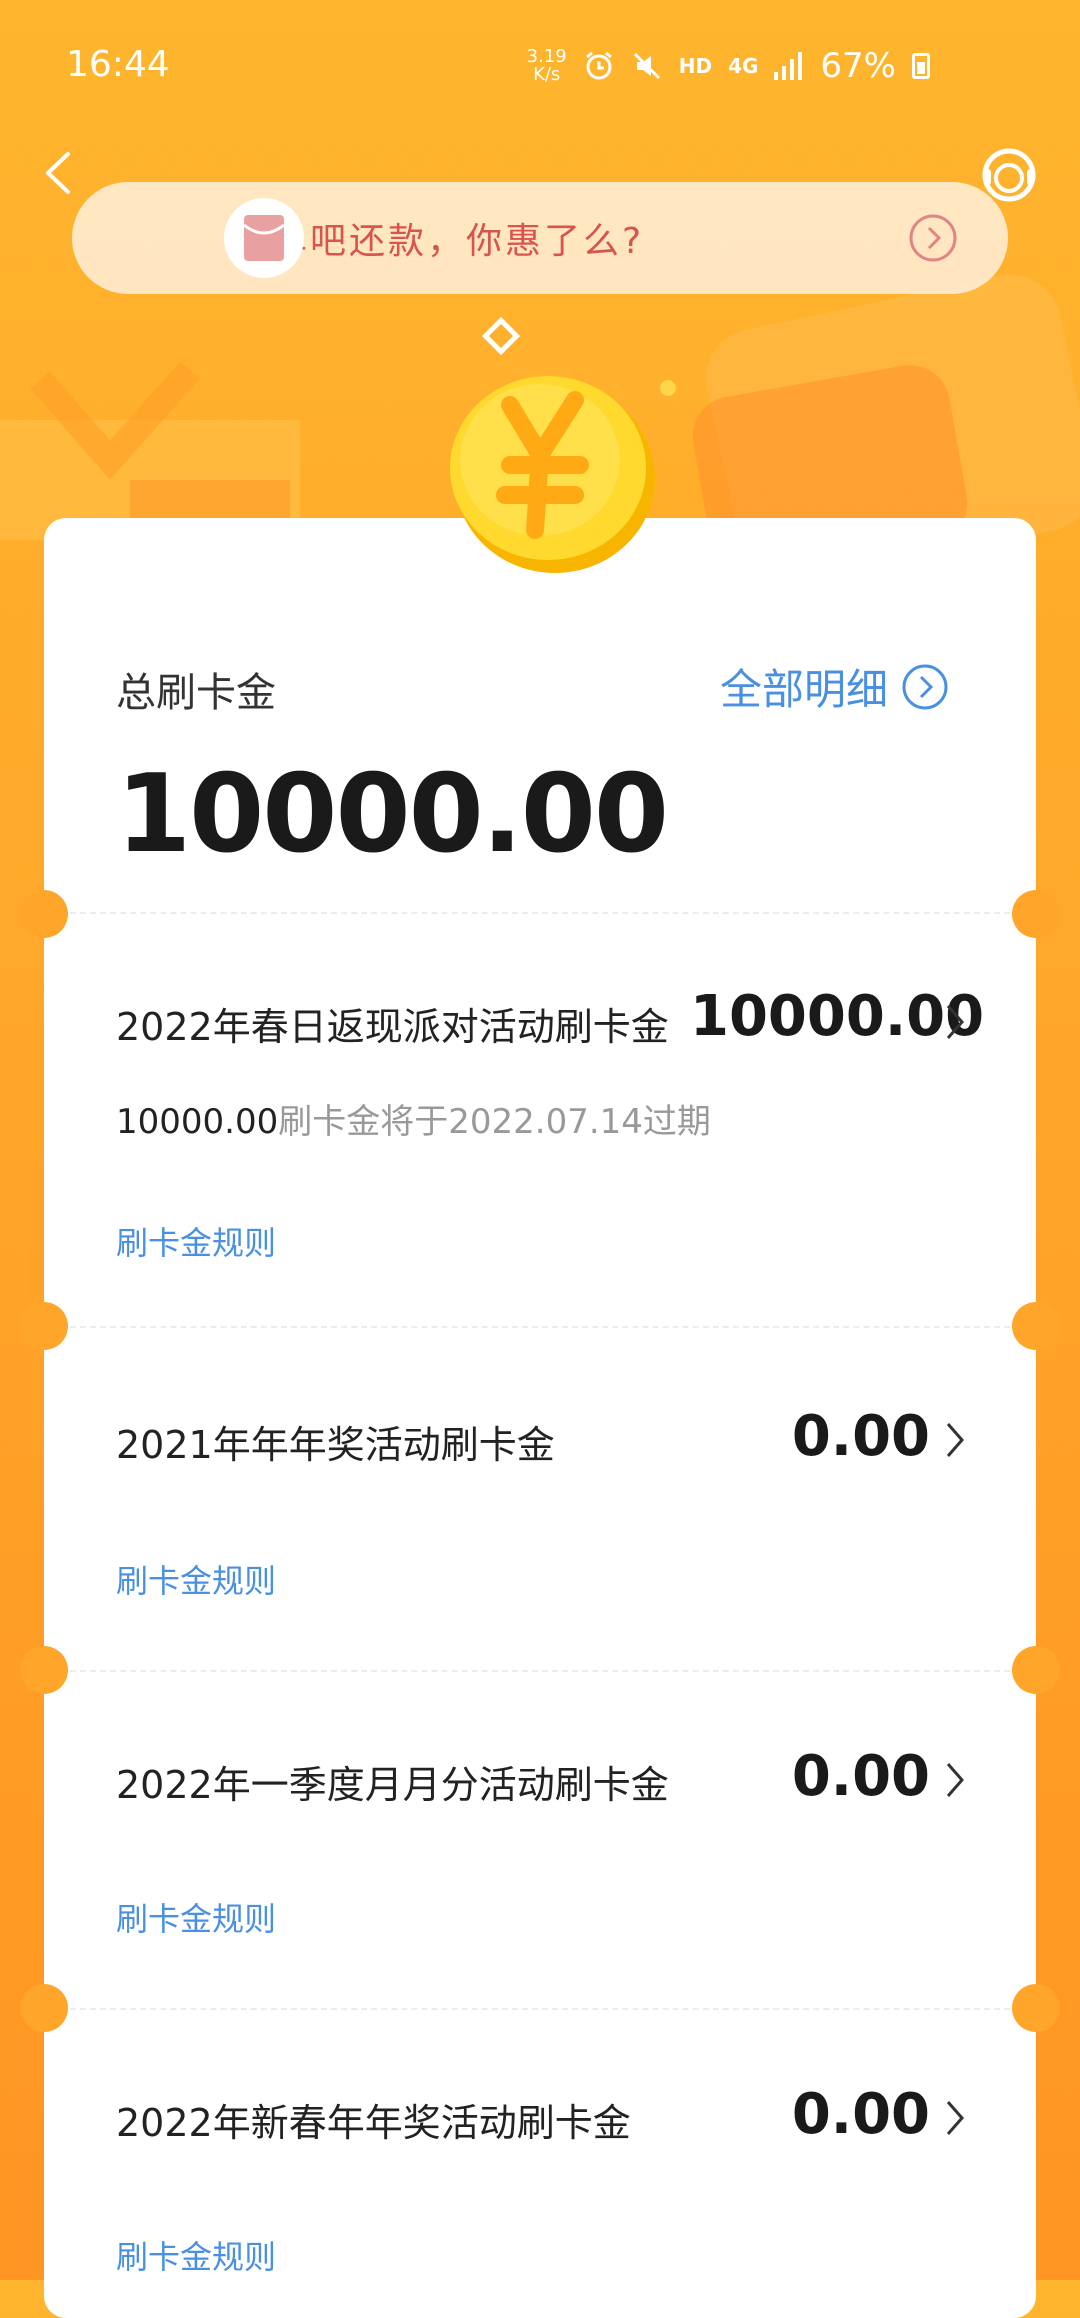 The height and width of the screenshot is (2318, 1080). Describe the element at coordinates (743, 66) in the screenshot. I see `network-type: 4G` at that location.